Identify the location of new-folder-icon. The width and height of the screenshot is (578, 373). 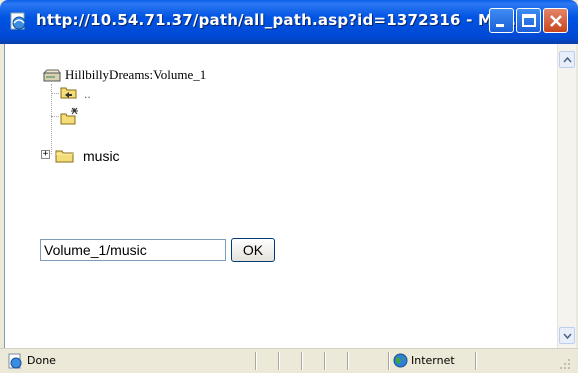
(71, 118).